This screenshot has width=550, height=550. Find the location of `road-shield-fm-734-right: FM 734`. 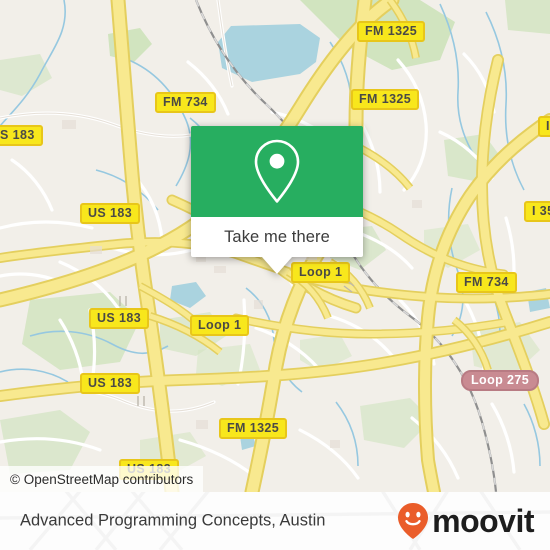

road-shield-fm-734-right: FM 734 is located at coordinates (486, 282).